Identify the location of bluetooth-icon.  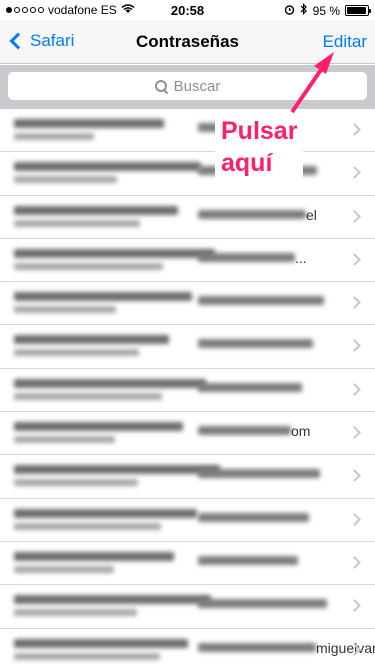
(304, 10).